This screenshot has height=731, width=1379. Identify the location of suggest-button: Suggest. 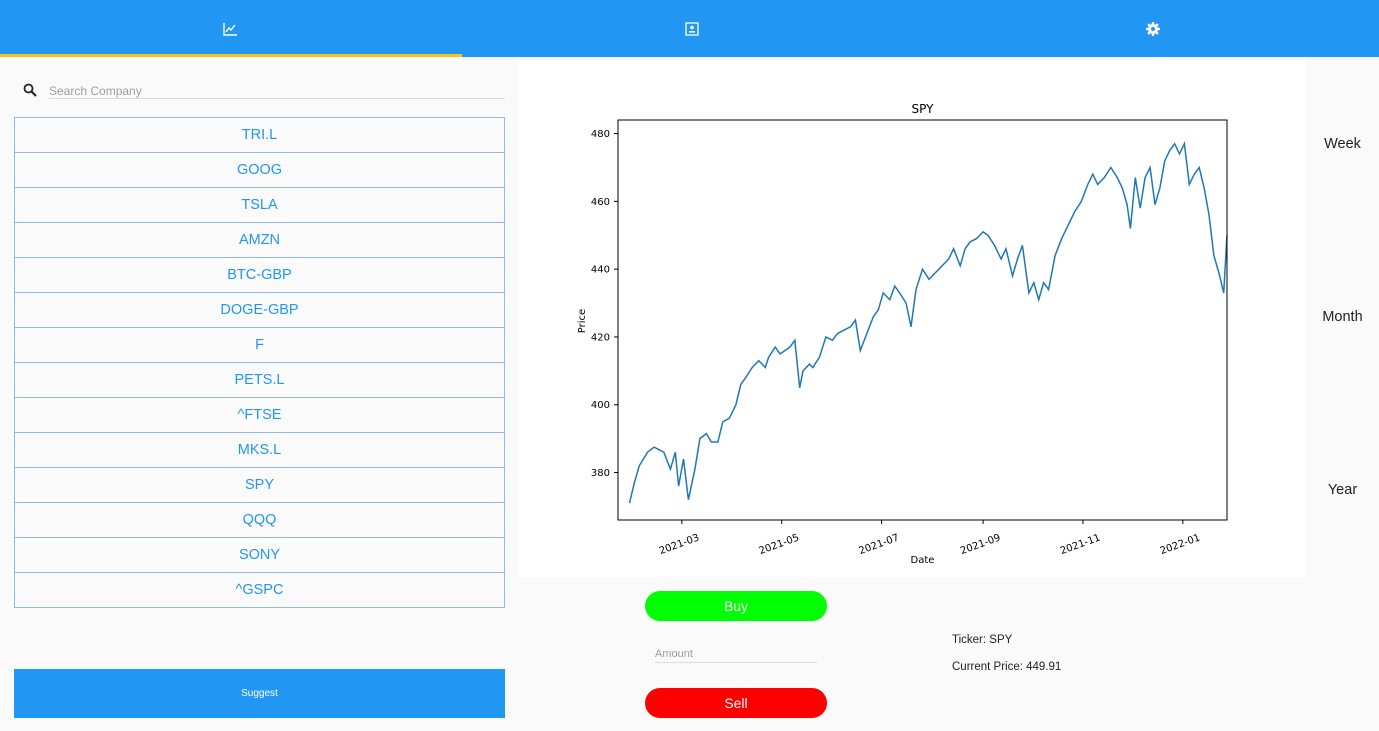
(259, 693).